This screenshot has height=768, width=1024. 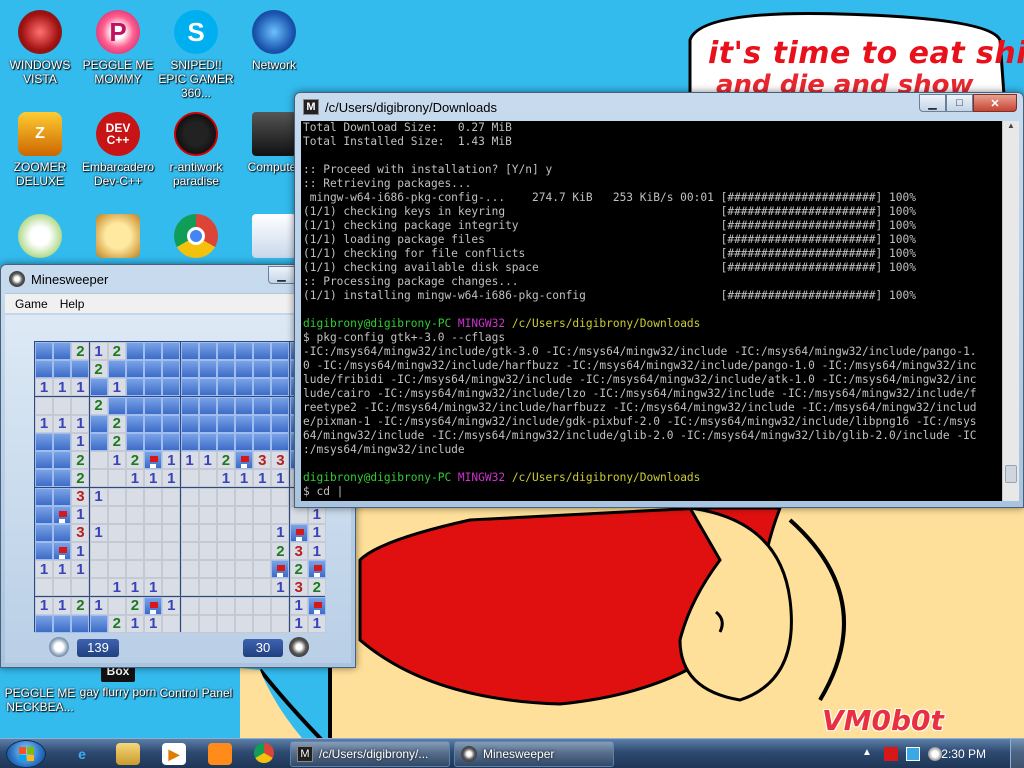 I want to click on desktop-icon-chrome, so click(x=196, y=238).